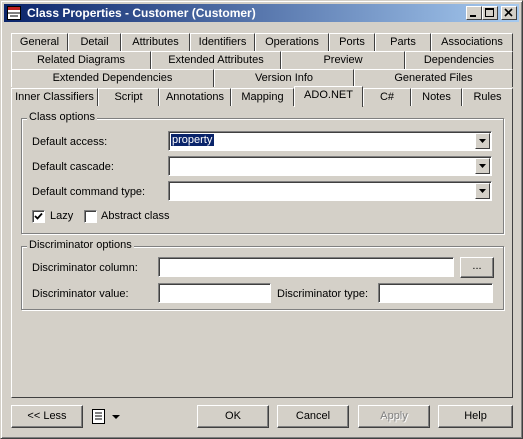 The width and height of the screenshot is (523, 439). Describe the element at coordinates (313, 416) in the screenshot. I see `cancel-button: Cancel` at that location.